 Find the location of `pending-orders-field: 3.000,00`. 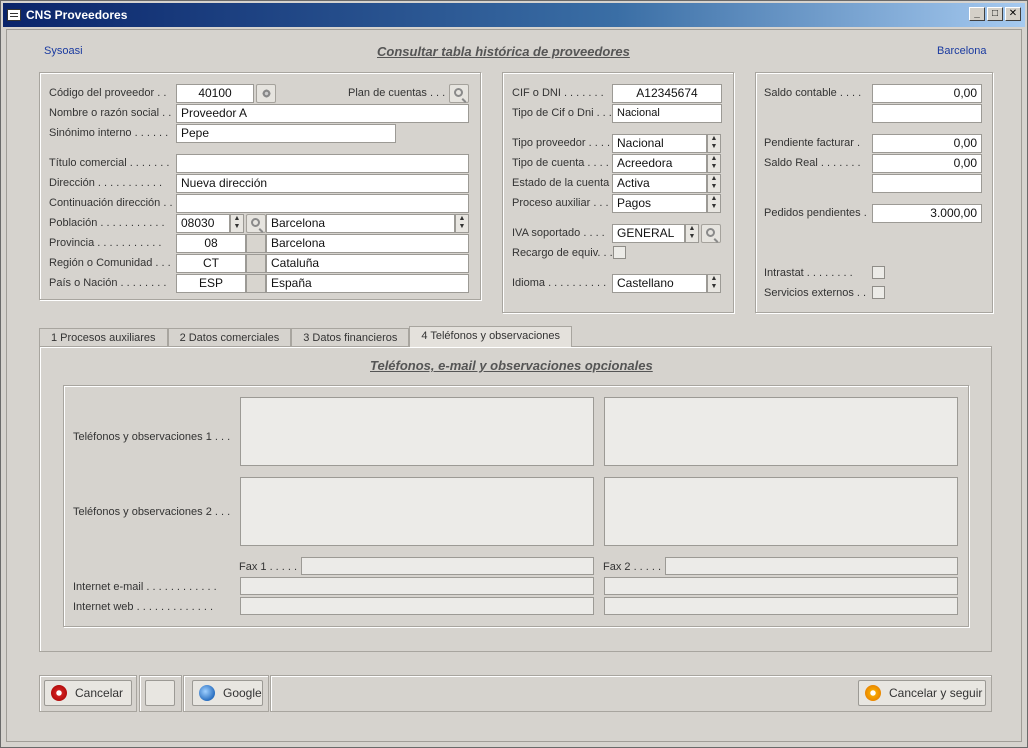

pending-orders-field: 3.000,00 is located at coordinates (927, 213).